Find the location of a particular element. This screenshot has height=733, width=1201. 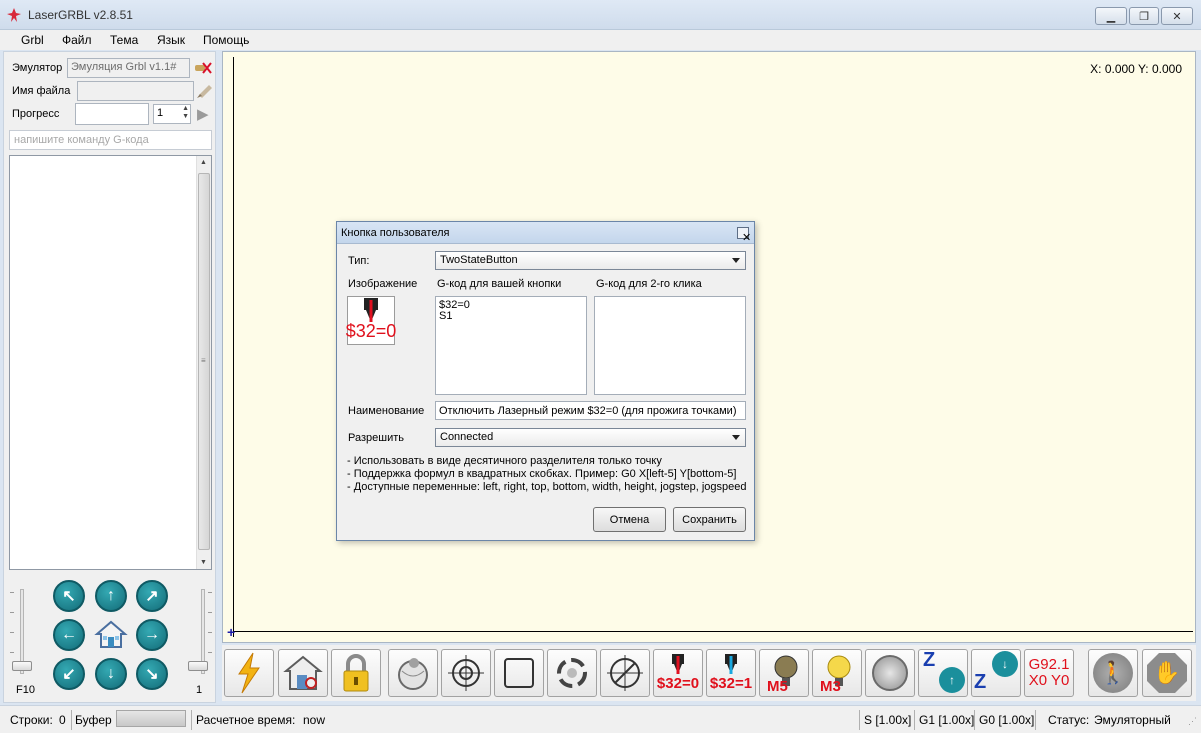

laser-on-m3-button: M3 is located at coordinates (837, 673).